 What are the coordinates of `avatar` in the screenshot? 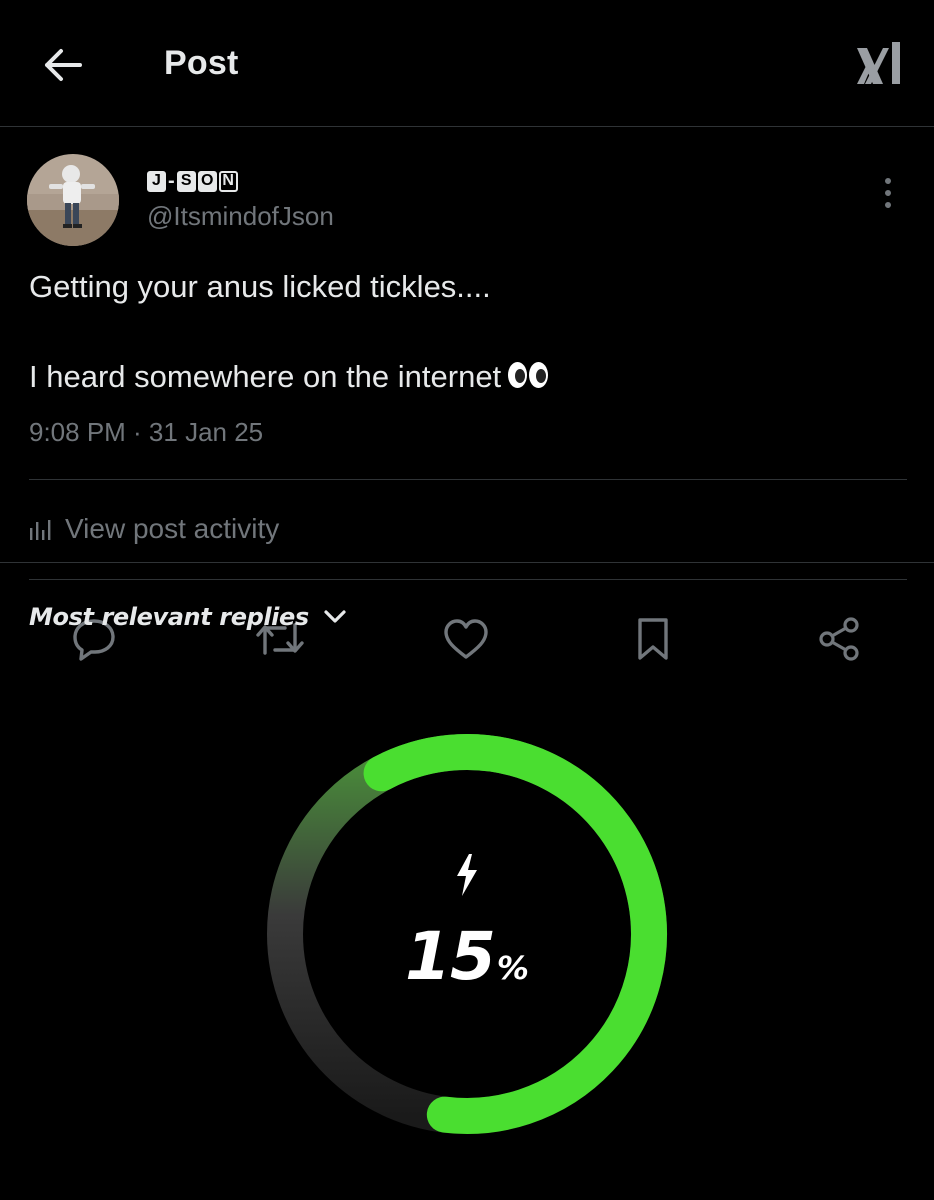 It's located at (73, 200).